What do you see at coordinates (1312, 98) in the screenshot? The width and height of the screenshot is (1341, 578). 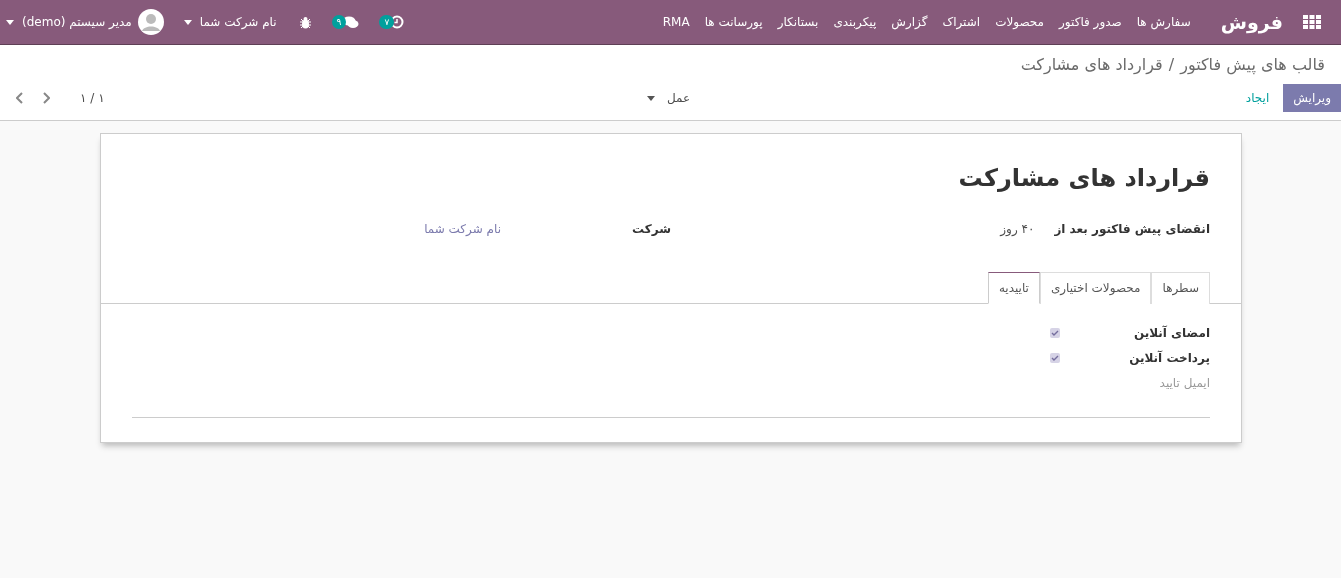 I see `edit-button: ویرایش` at bounding box center [1312, 98].